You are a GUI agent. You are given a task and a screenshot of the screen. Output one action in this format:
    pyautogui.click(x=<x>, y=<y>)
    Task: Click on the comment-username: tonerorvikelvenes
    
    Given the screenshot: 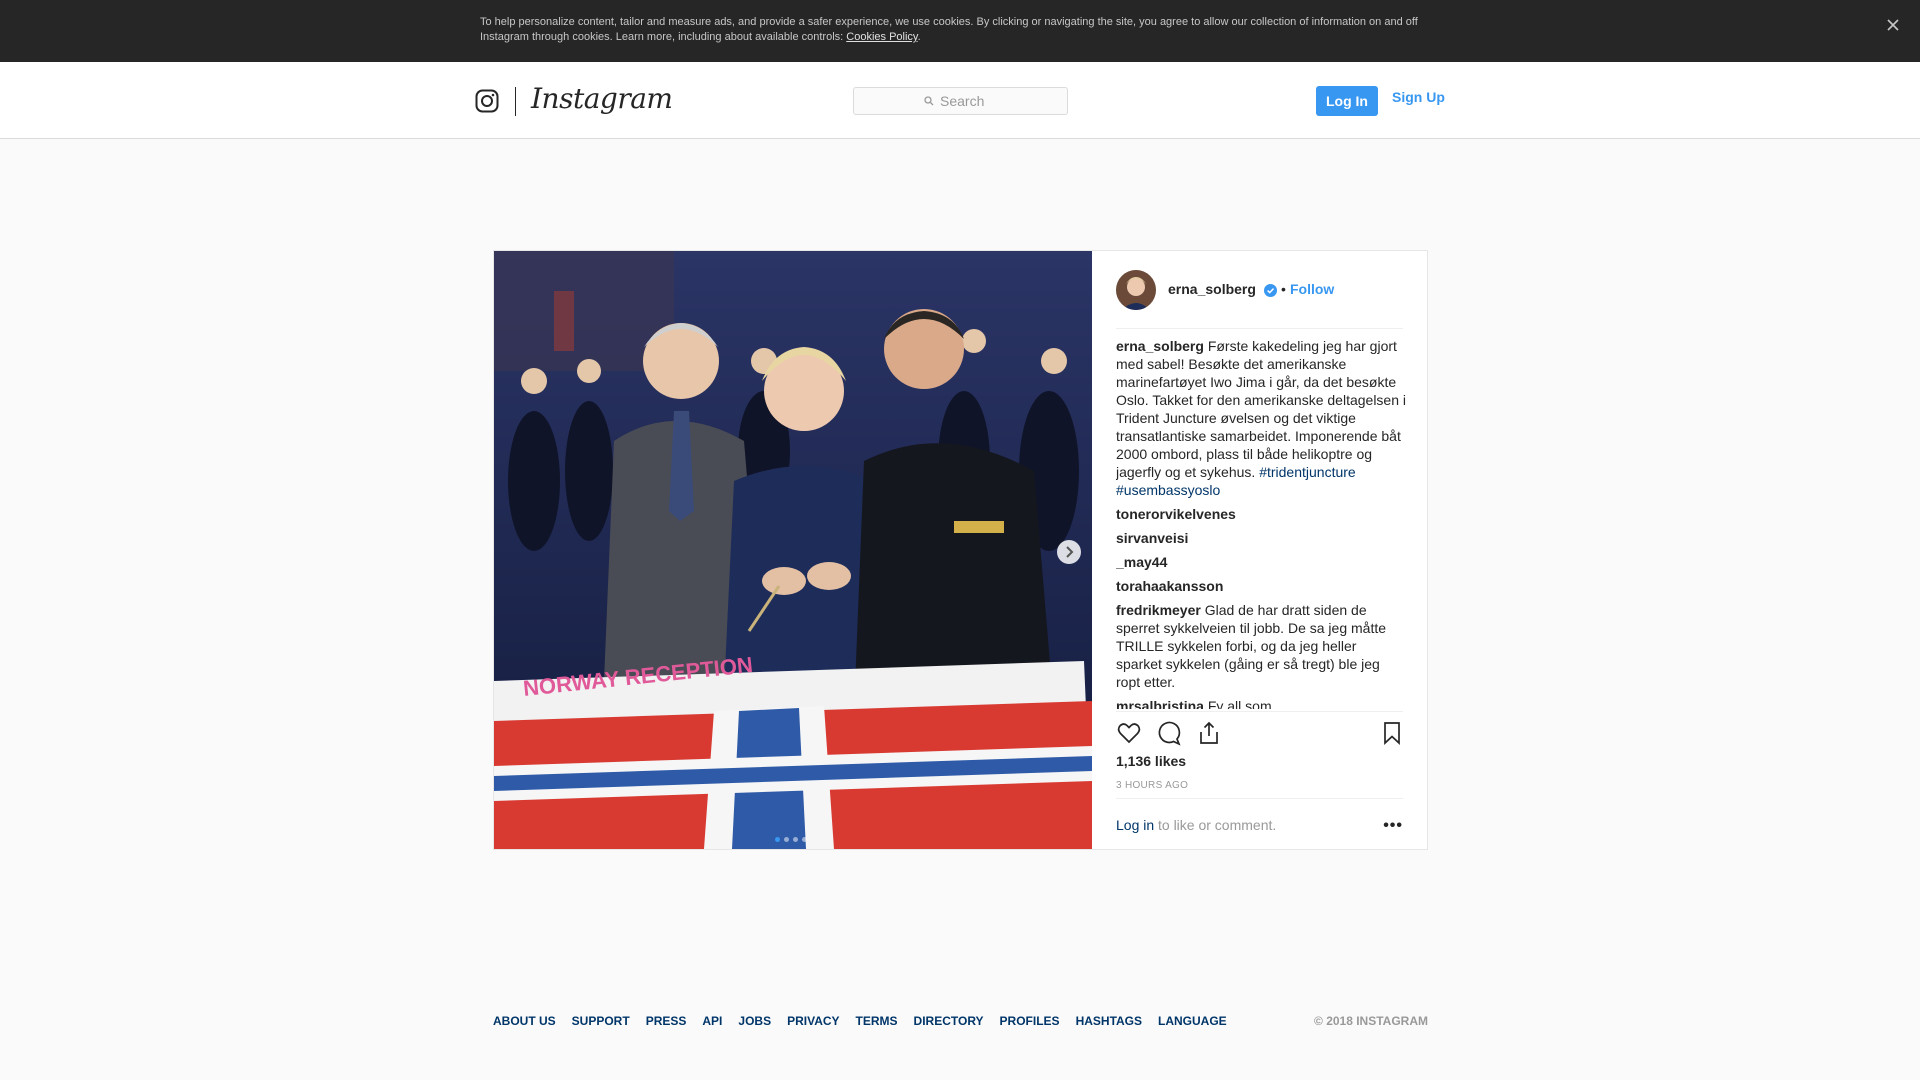 What is the action you would take?
    pyautogui.click(x=1176, y=514)
    